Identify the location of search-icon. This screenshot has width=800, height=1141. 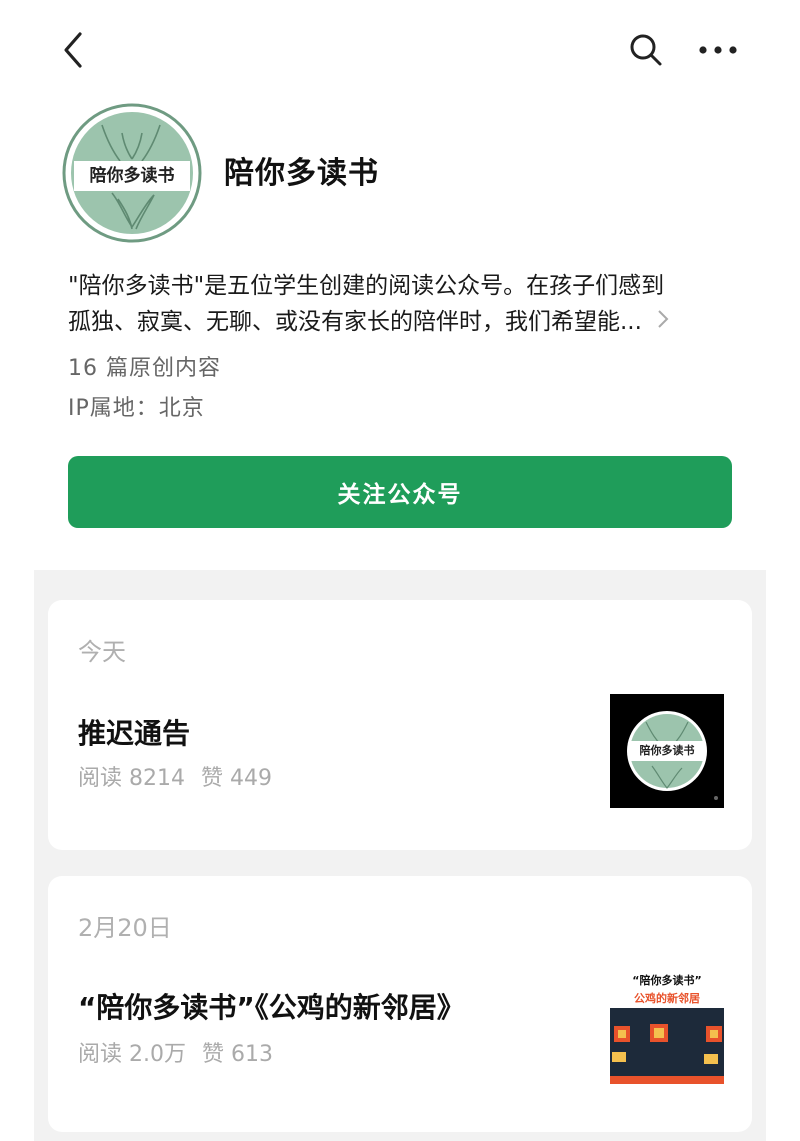
(646, 50).